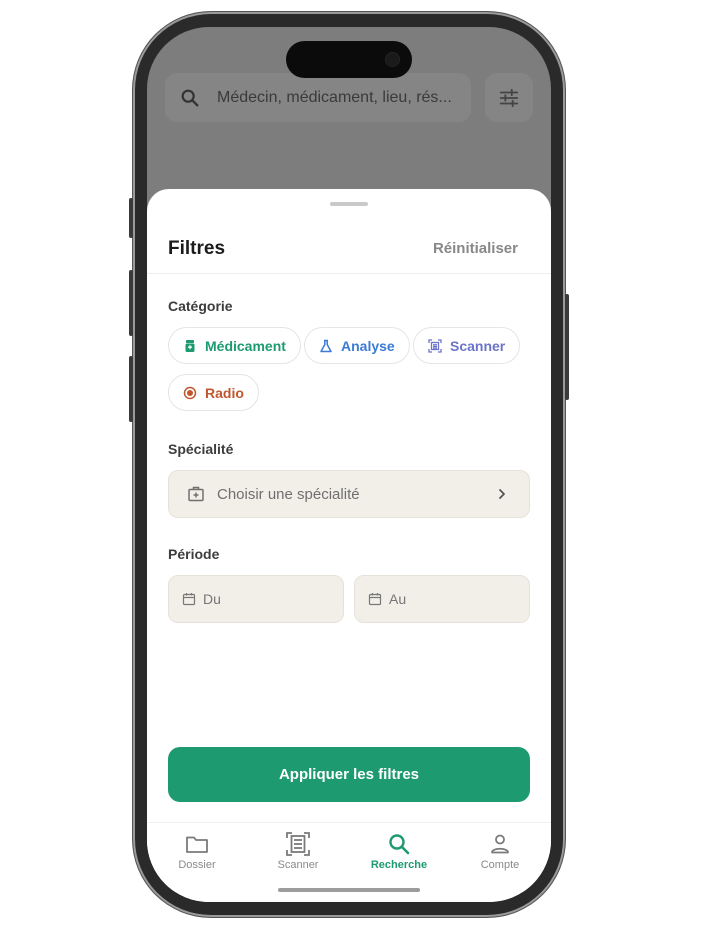 This screenshot has width=701, height=927. I want to click on specialty-select: Choisir une spécialité, so click(349, 494).